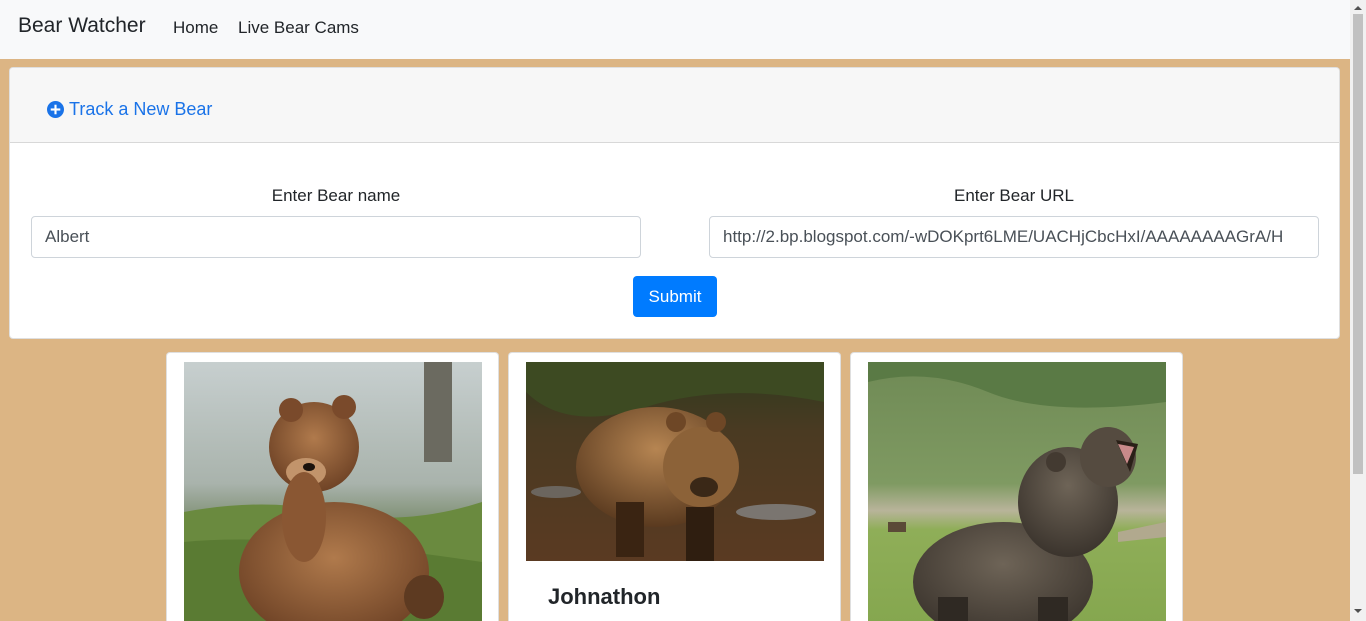  I want to click on submit-button: Submit, so click(675, 296).